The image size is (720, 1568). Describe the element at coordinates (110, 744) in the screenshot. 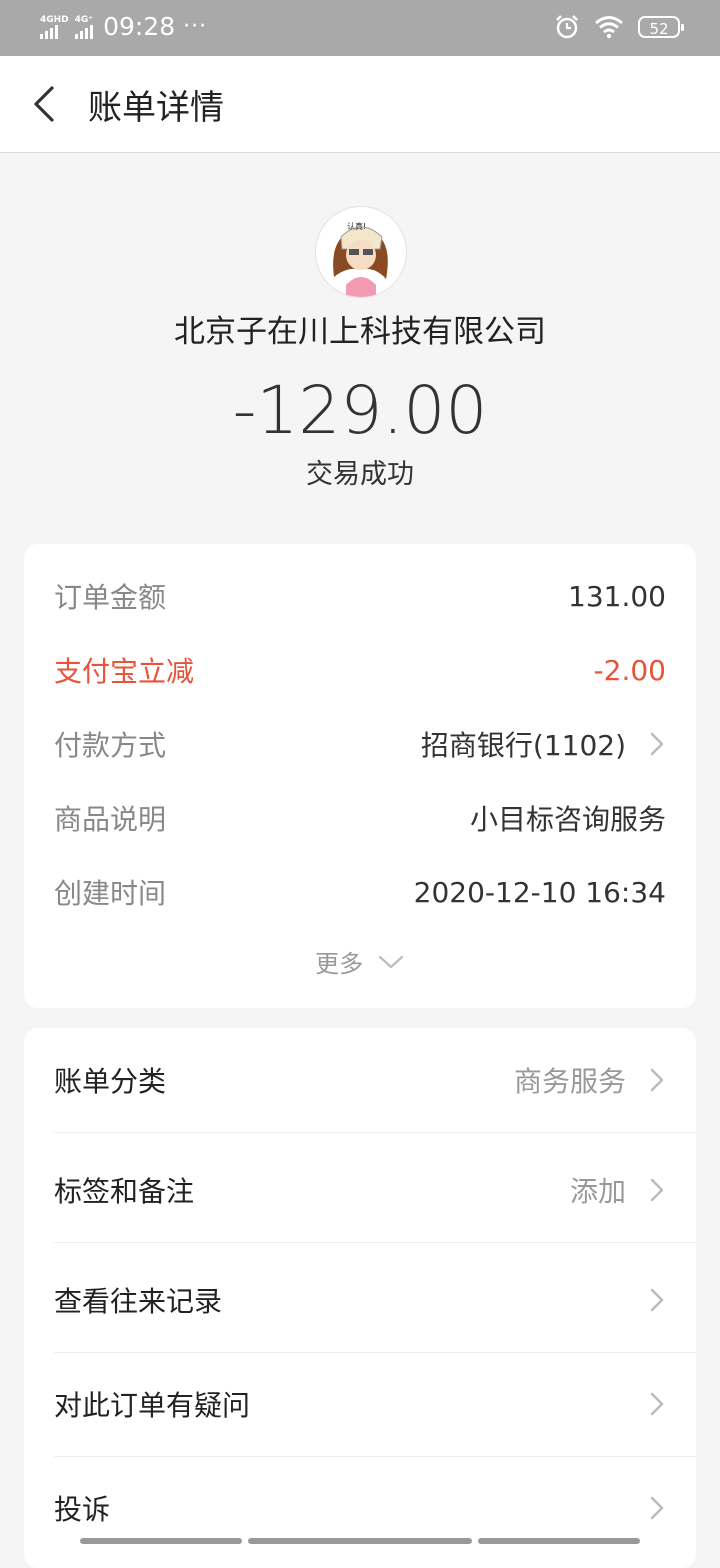

I see `detail-label: 付款方式` at that location.